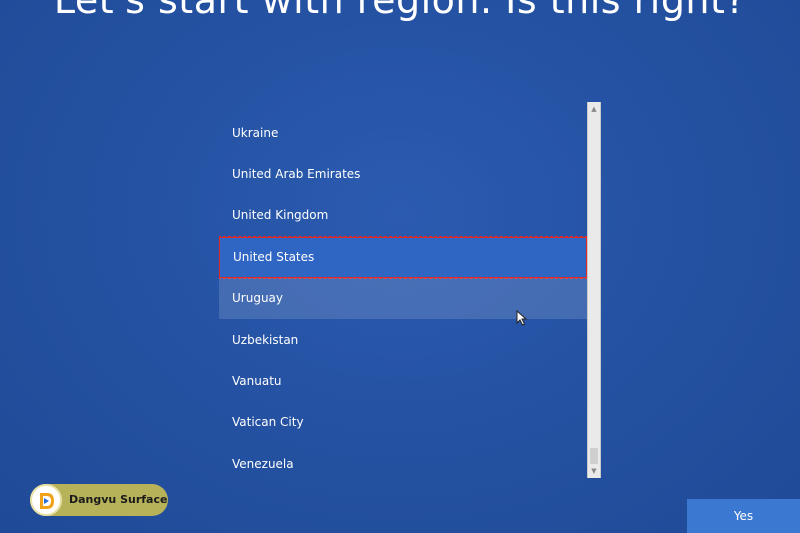 The height and width of the screenshot is (533, 800). I want to click on list-item: United Kingdom, so click(403, 215).